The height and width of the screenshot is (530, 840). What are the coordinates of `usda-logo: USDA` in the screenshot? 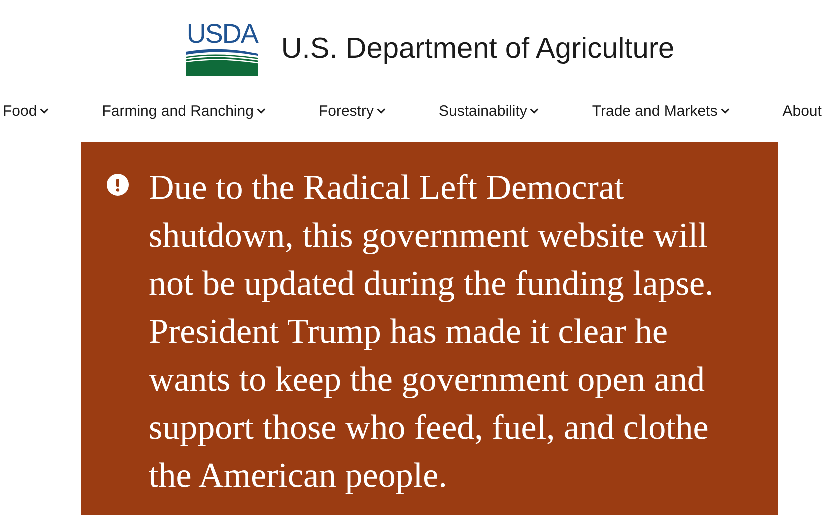 It's located at (222, 49).